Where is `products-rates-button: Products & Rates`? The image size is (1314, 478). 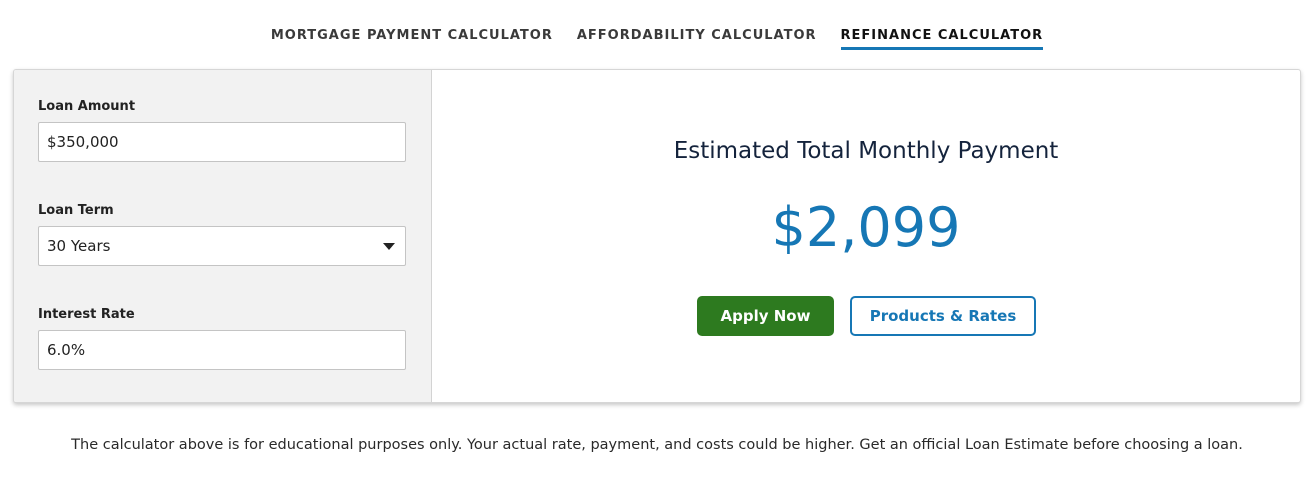 products-rates-button: Products & Rates is located at coordinates (943, 316).